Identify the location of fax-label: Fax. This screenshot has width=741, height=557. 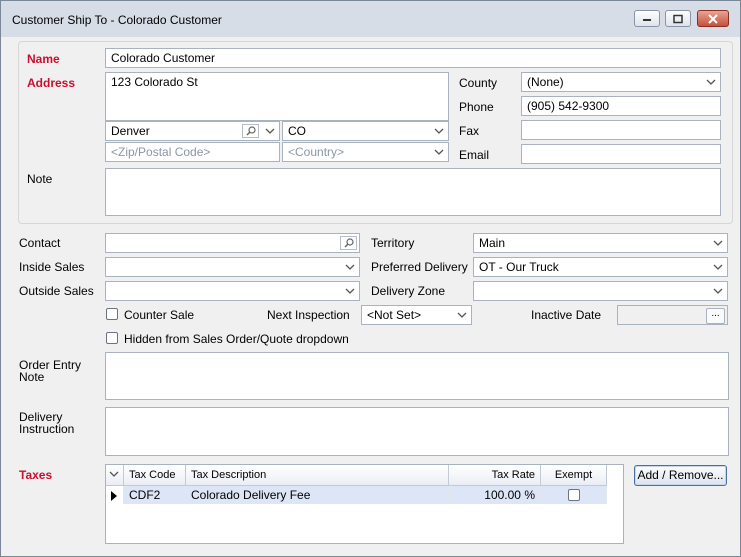
(469, 131).